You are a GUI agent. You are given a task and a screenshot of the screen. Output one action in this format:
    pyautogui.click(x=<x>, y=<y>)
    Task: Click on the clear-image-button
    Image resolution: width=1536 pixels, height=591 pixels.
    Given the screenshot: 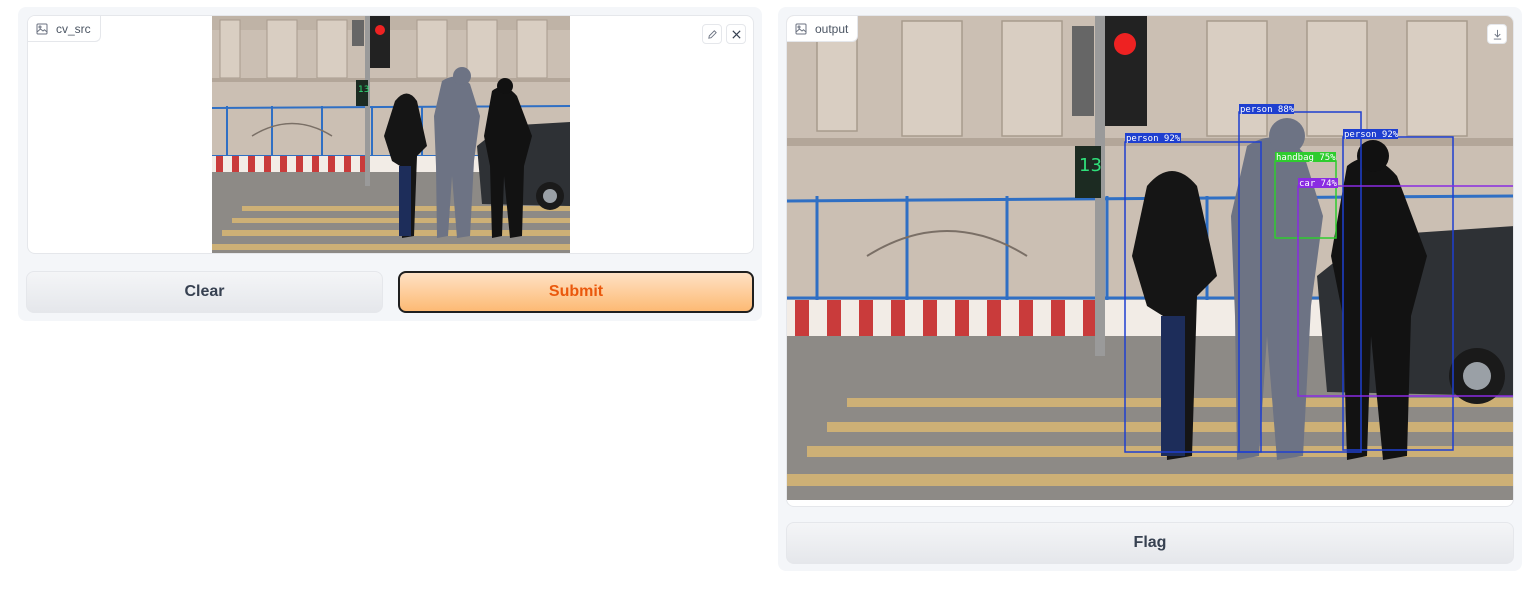 What is the action you would take?
    pyautogui.click(x=736, y=34)
    